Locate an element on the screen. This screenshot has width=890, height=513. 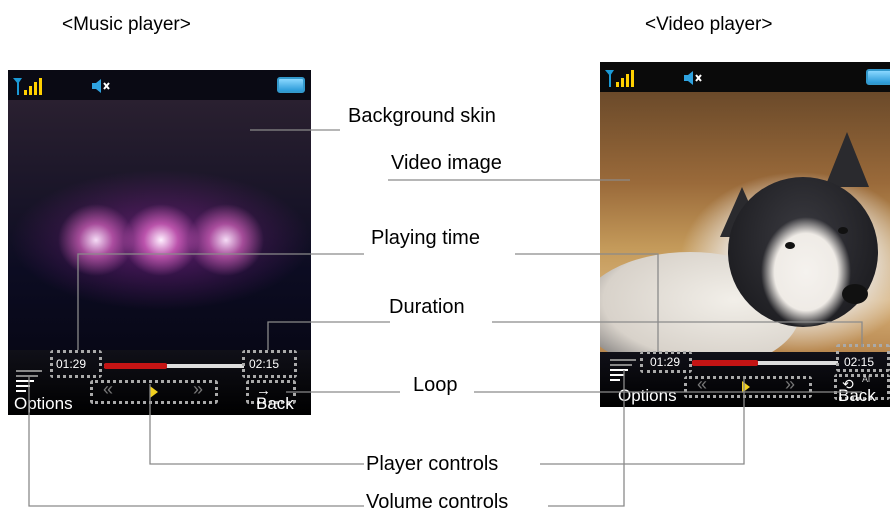
label-player-controls: Player controls is located at coordinates (432, 464).